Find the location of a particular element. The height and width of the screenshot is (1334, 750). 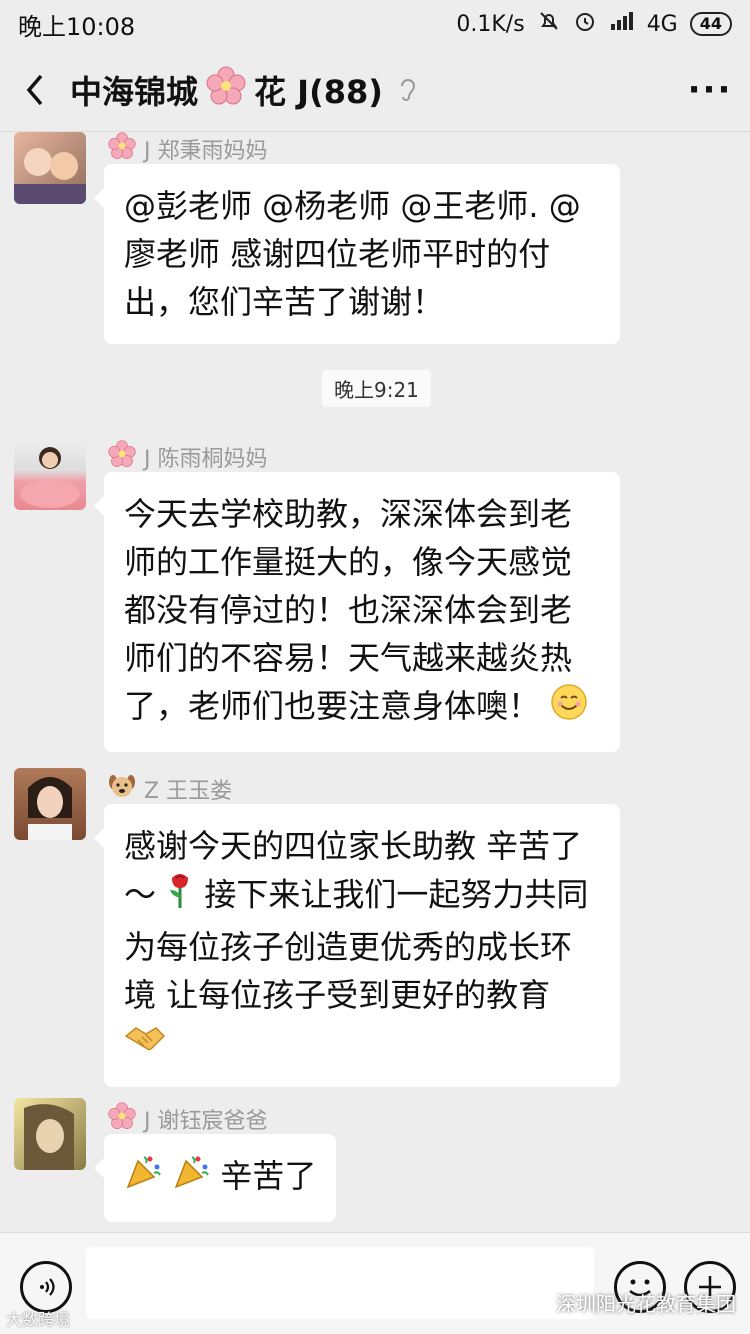

status-indicators: 0.1K/s 4G 44 is located at coordinates (594, 24).